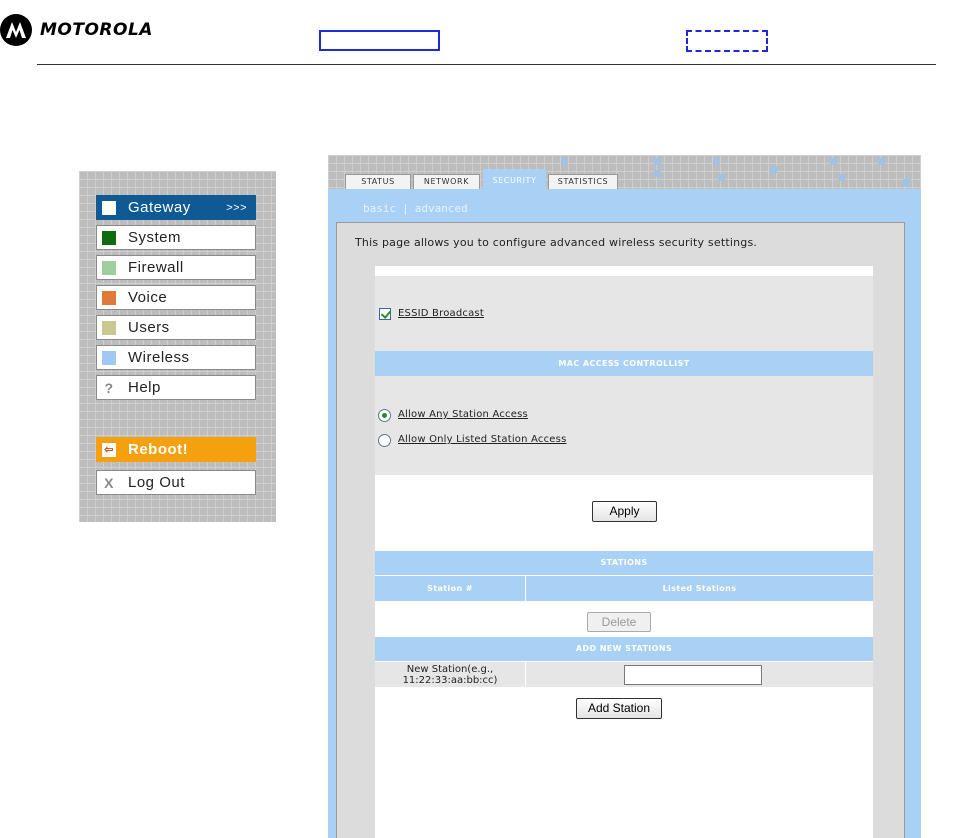 Image resolution: width=965 pixels, height=838 pixels. I want to click on menu-item-firewall: Firewall, so click(176, 267).